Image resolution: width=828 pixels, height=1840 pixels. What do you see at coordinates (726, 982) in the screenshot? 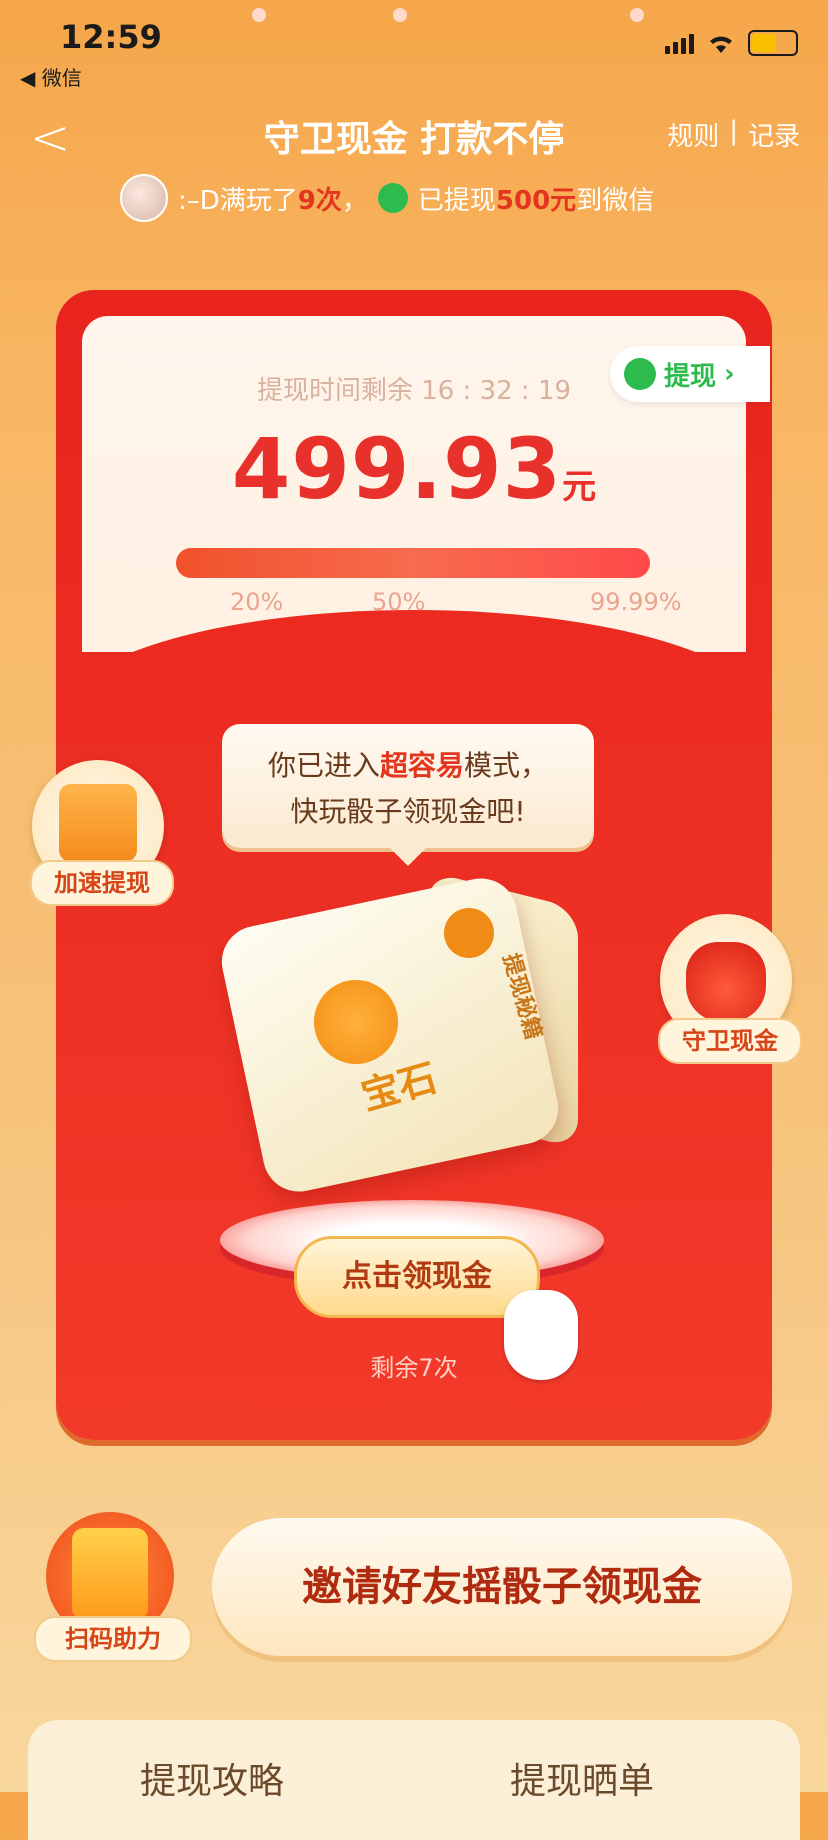
I see `money-bag-icon` at bounding box center [726, 982].